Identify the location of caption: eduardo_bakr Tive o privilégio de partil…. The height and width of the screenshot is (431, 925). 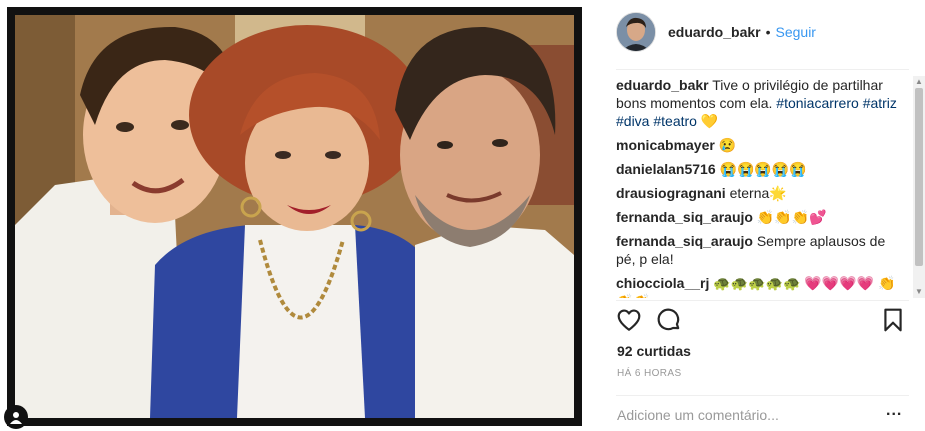
(762, 103).